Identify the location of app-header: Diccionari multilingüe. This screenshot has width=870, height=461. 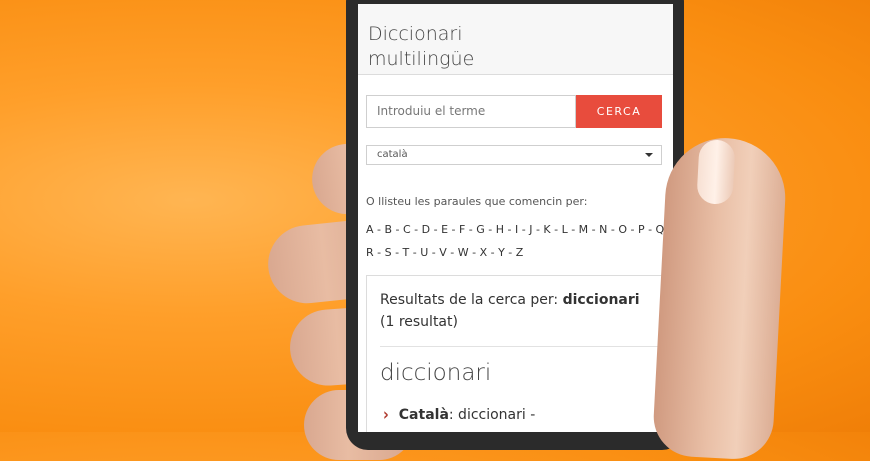
(515, 39).